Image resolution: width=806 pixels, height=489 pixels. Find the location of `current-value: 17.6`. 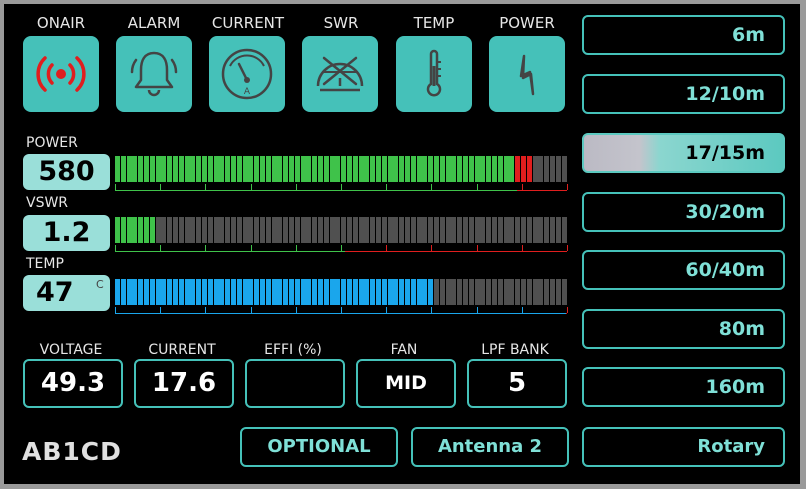

current-value: 17.6 is located at coordinates (184, 383).